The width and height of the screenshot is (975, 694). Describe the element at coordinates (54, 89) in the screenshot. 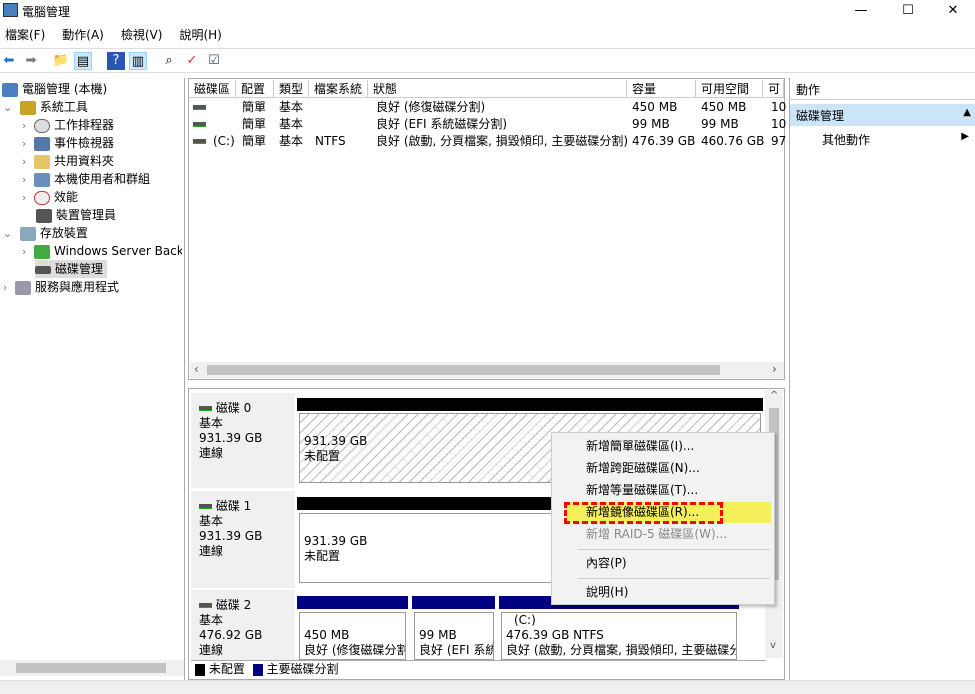

I see `tree-root: 電腦管理 (本機)` at that location.